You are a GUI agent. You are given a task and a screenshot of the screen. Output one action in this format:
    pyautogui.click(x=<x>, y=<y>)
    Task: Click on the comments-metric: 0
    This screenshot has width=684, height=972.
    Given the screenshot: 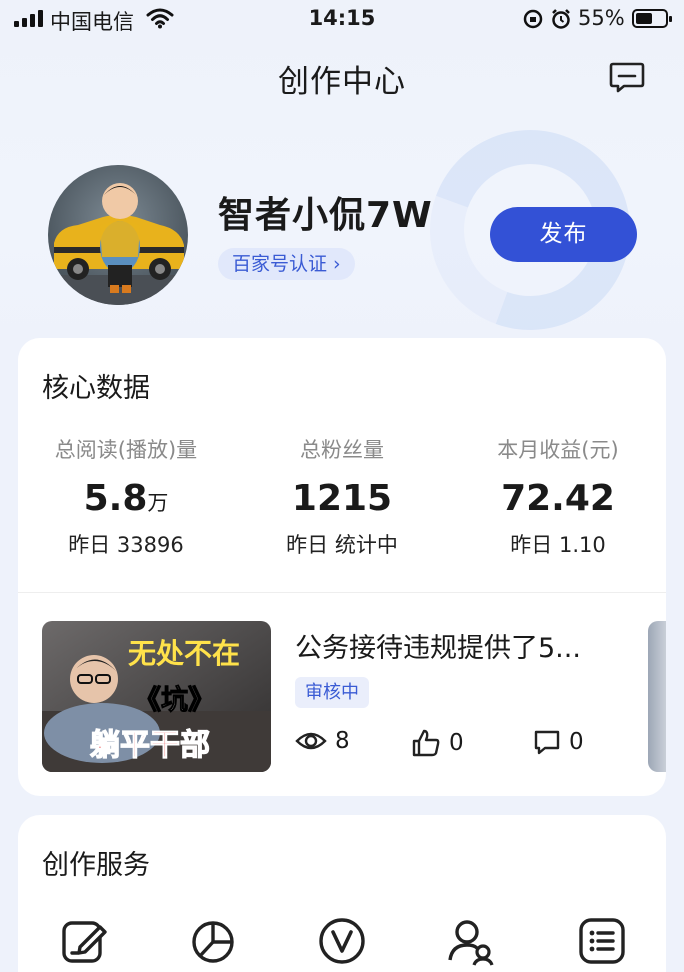 What is the action you would take?
    pyautogui.click(x=558, y=742)
    